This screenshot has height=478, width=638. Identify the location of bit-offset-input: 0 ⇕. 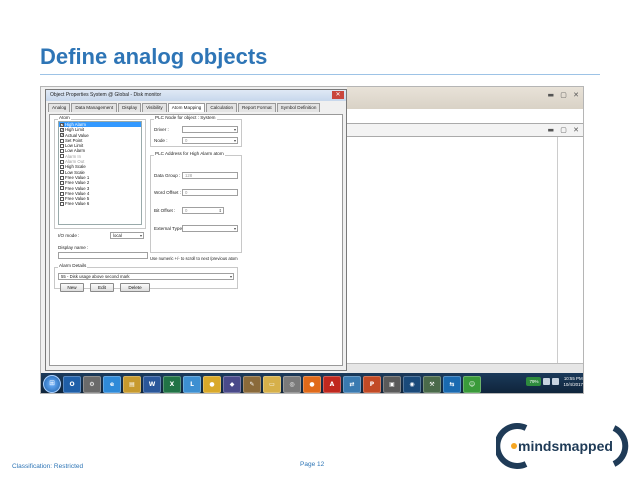
(203, 210).